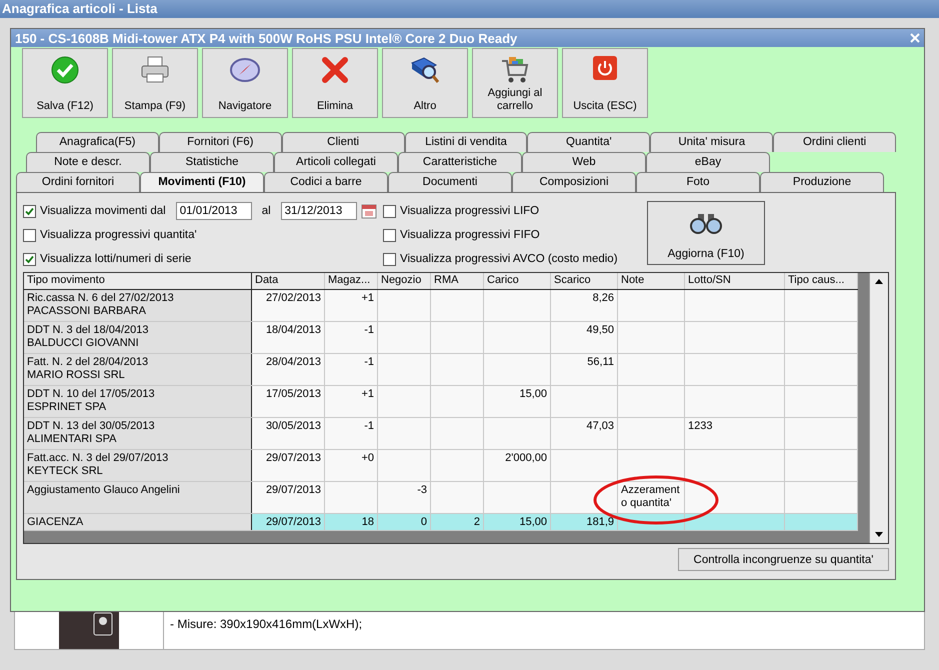  Describe the element at coordinates (457, 522) in the screenshot. I see `table-cell: 2` at that location.